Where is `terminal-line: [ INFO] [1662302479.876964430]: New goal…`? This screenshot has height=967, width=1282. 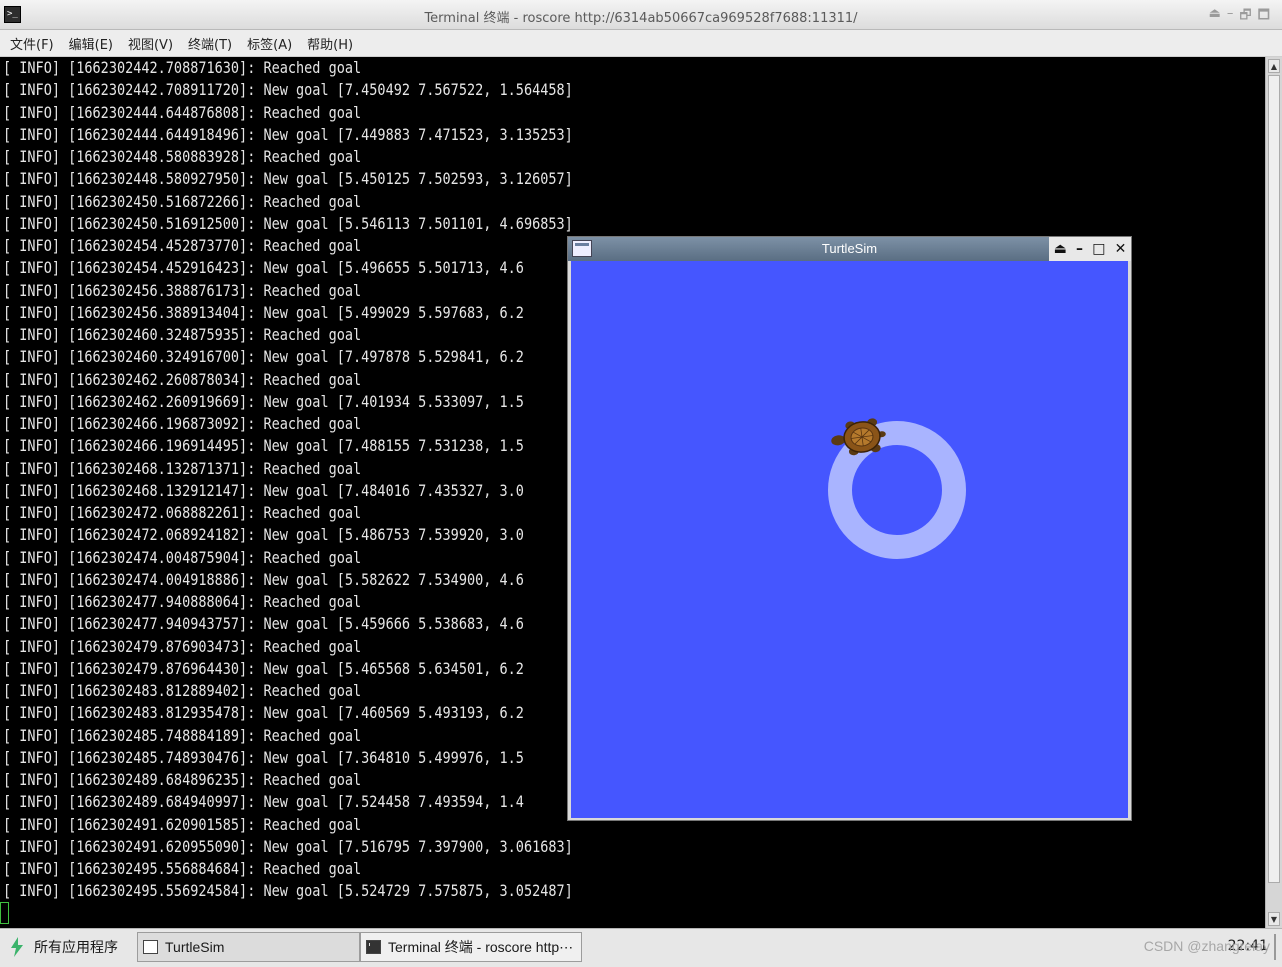 terminal-line: [ INFO] [1662302479.876964430]: New goal… is located at coordinates (263, 668).